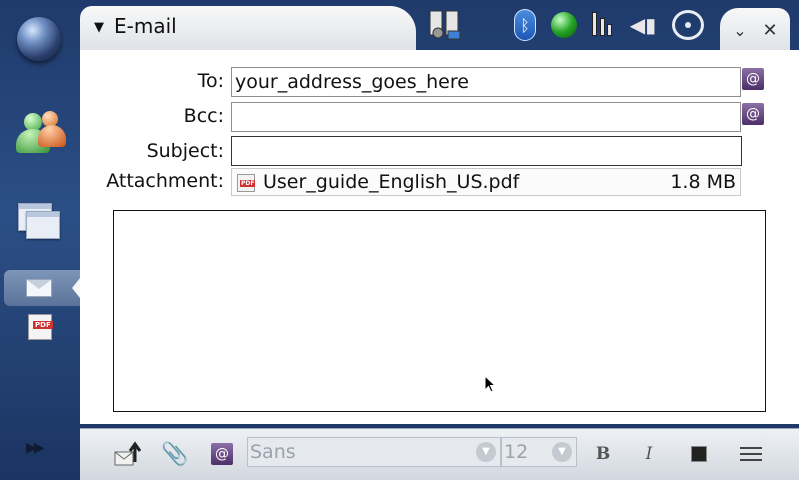  Describe the element at coordinates (39, 39) in the screenshot. I see `web-browser-icon` at that location.